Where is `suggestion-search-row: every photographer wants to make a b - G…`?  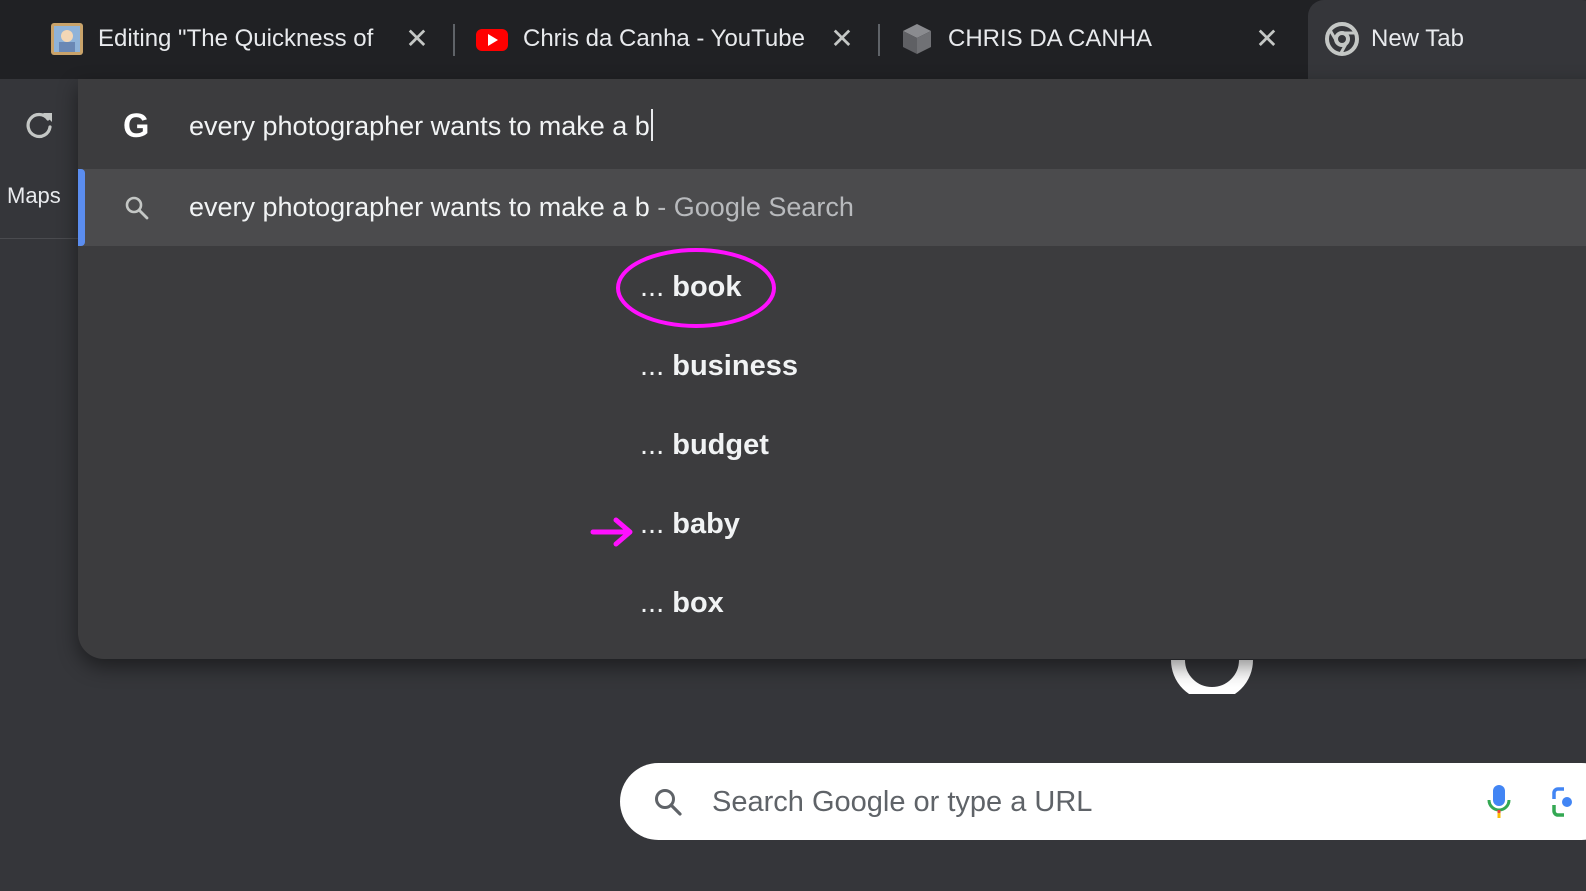
suggestion-search-row: every photographer wants to make a b - G… is located at coordinates (832, 207).